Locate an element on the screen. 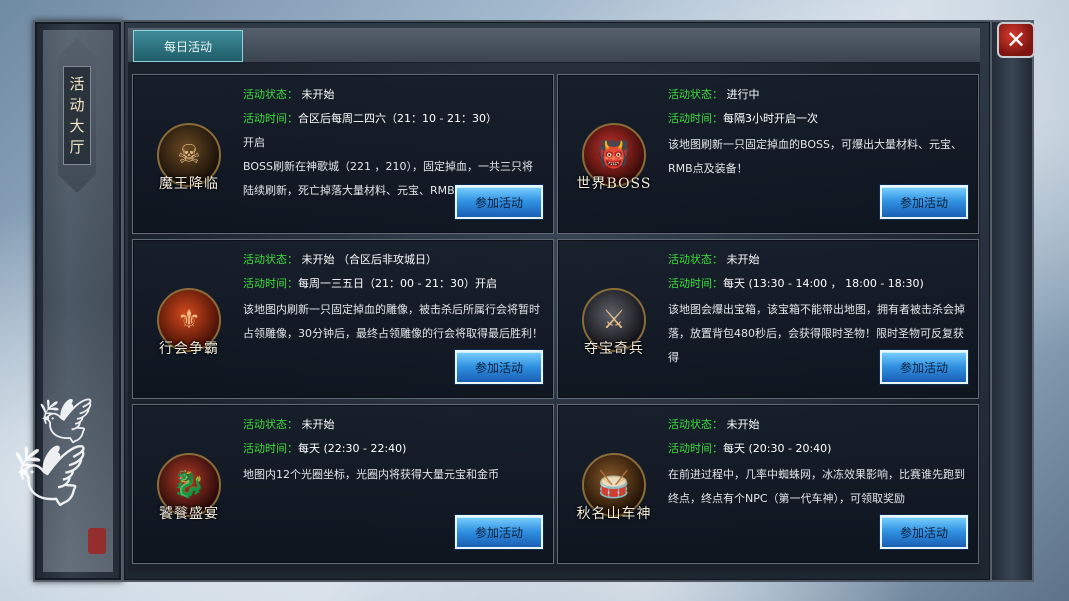 The image size is (1069, 601). time-value: 合区后每周二四六（21：10 - 21：30） is located at coordinates (397, 118).